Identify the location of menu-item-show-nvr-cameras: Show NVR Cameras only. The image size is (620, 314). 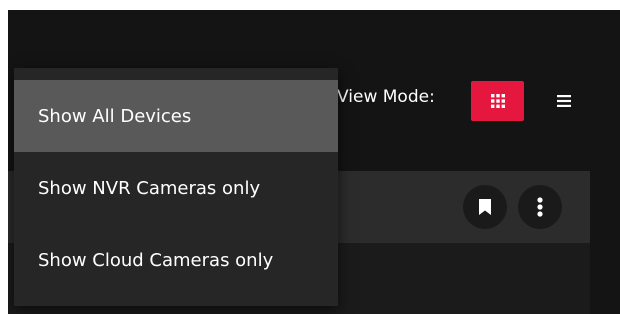
(176, 188).